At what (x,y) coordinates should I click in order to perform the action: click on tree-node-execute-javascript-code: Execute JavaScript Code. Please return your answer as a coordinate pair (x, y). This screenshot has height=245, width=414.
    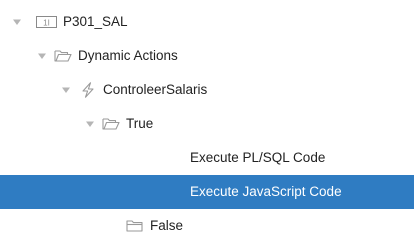
    Looking at the image, I should click on (207, 192).